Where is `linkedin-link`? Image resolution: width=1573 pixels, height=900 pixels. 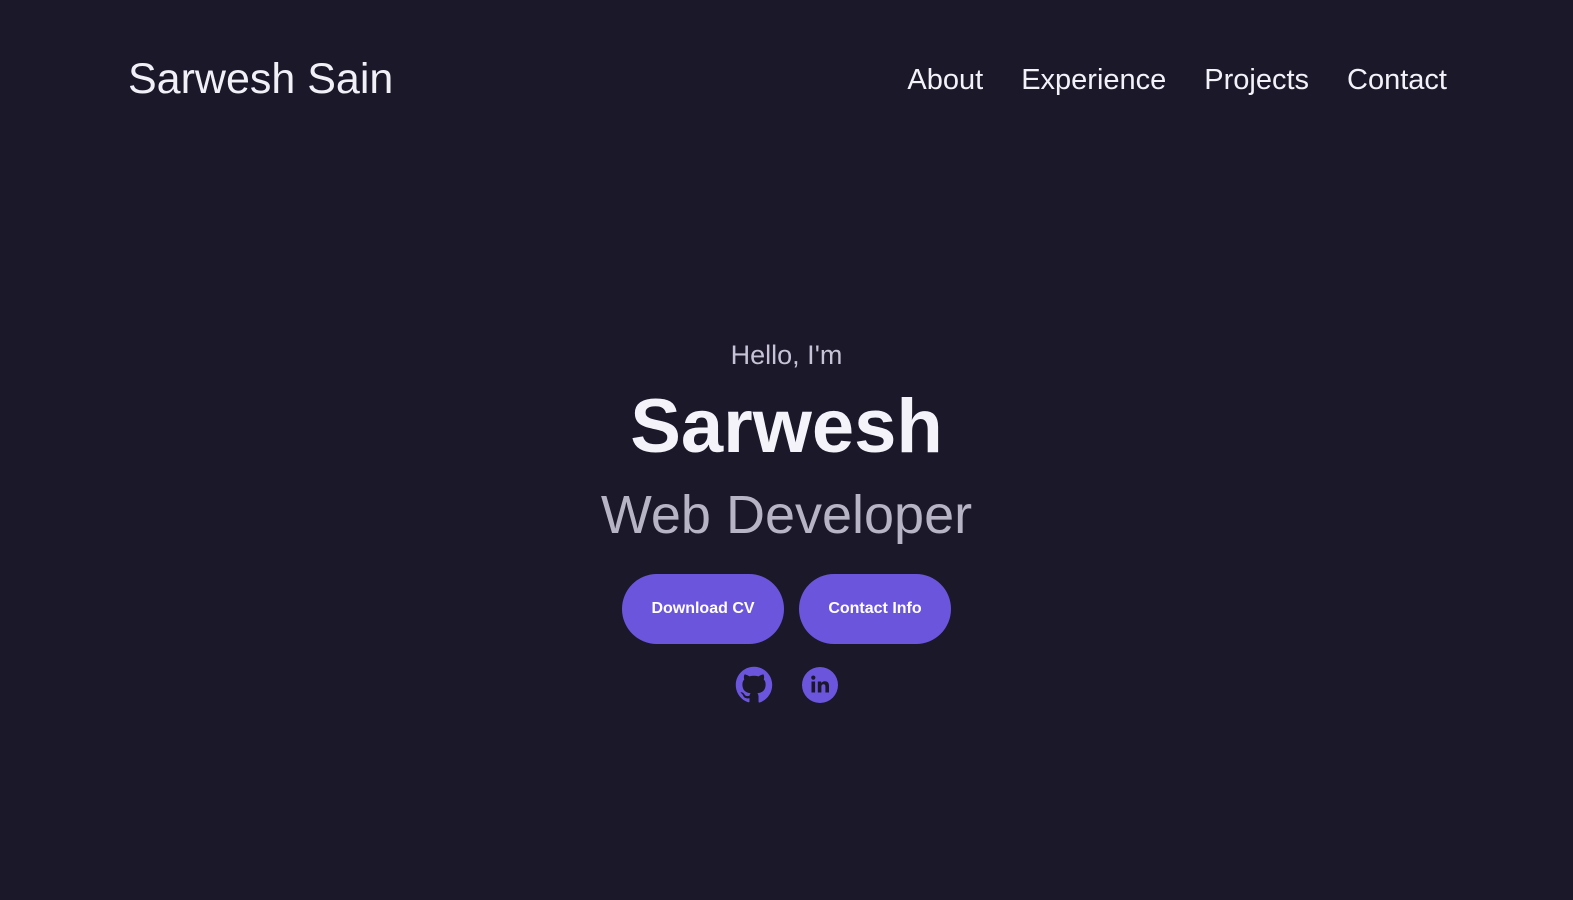
linkedin-link is located at coordinates (820, 685).